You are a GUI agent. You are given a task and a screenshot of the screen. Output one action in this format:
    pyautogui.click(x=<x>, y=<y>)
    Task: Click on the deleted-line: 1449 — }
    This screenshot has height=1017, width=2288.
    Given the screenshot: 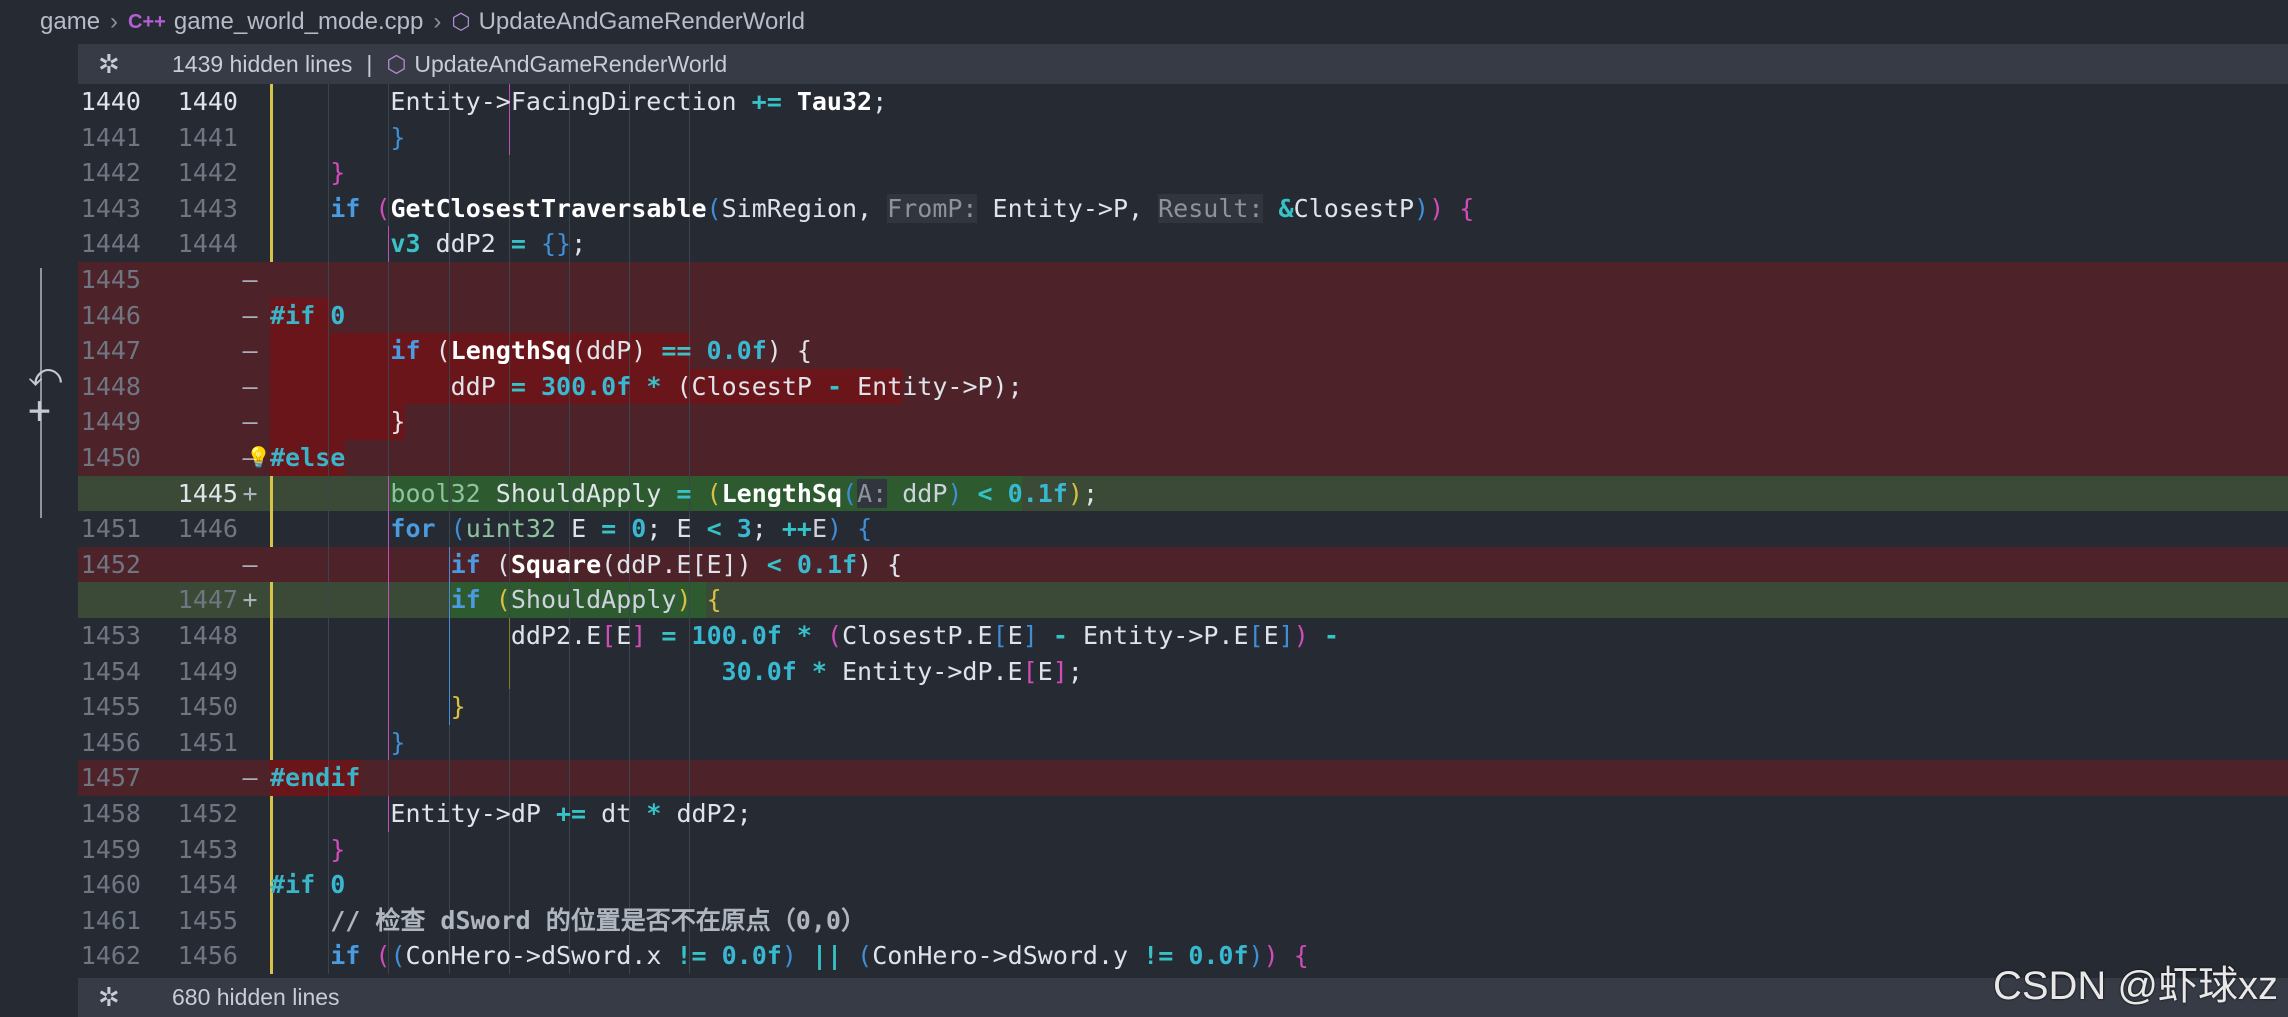 What is the action you would take?
    pyautogui.click(x=1183, y=422)
    